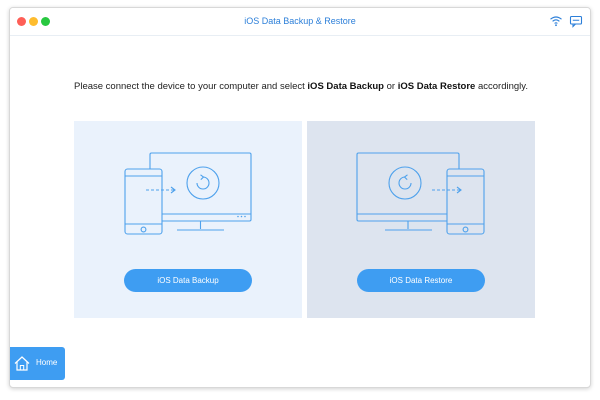  I want to click on instruction-suffix: accordingly., so click(501, 86).